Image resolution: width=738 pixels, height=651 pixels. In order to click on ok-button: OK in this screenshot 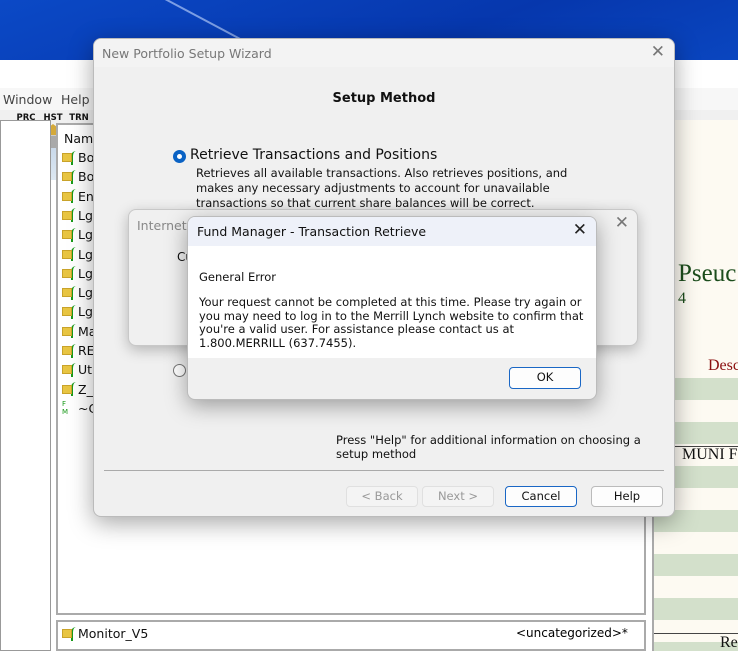, I will do `click(545, 378)`.